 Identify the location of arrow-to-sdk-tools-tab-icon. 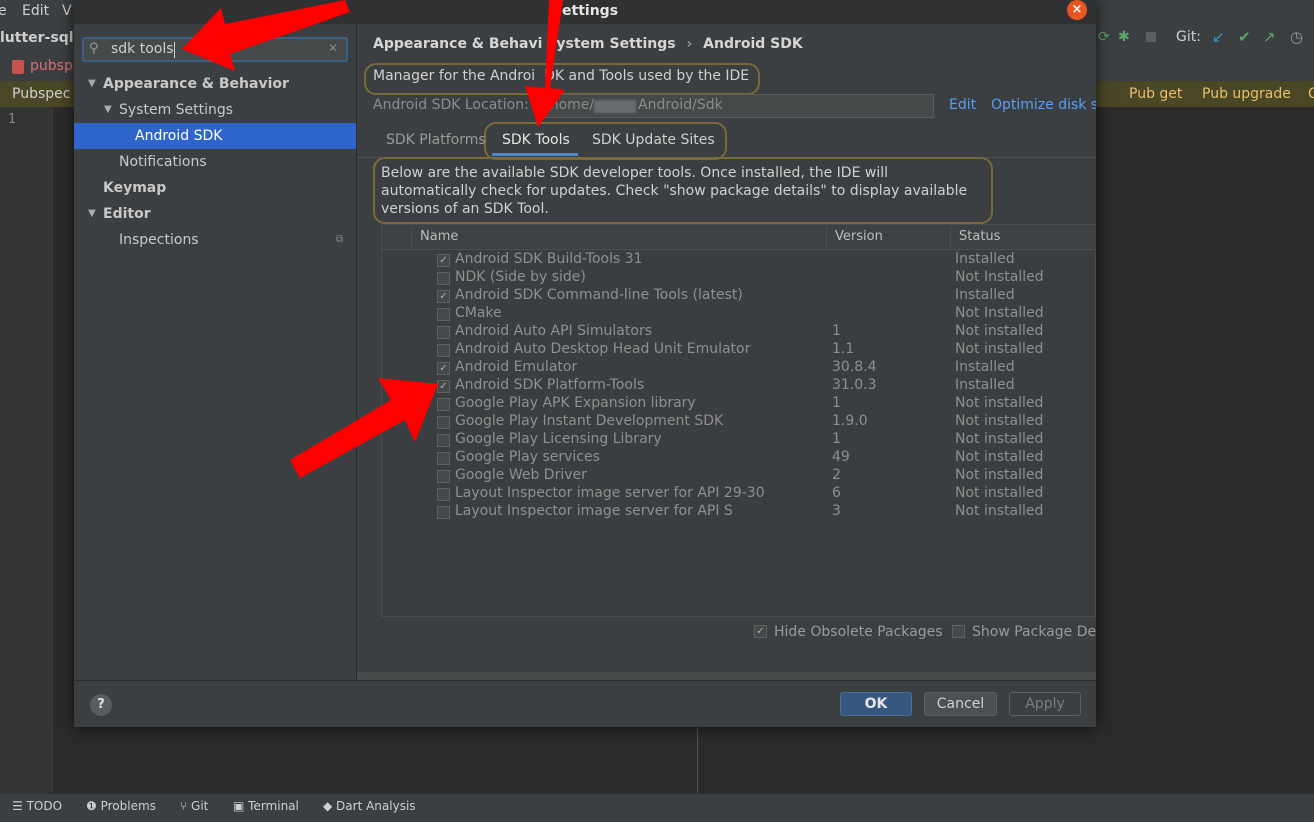
(545, 63).